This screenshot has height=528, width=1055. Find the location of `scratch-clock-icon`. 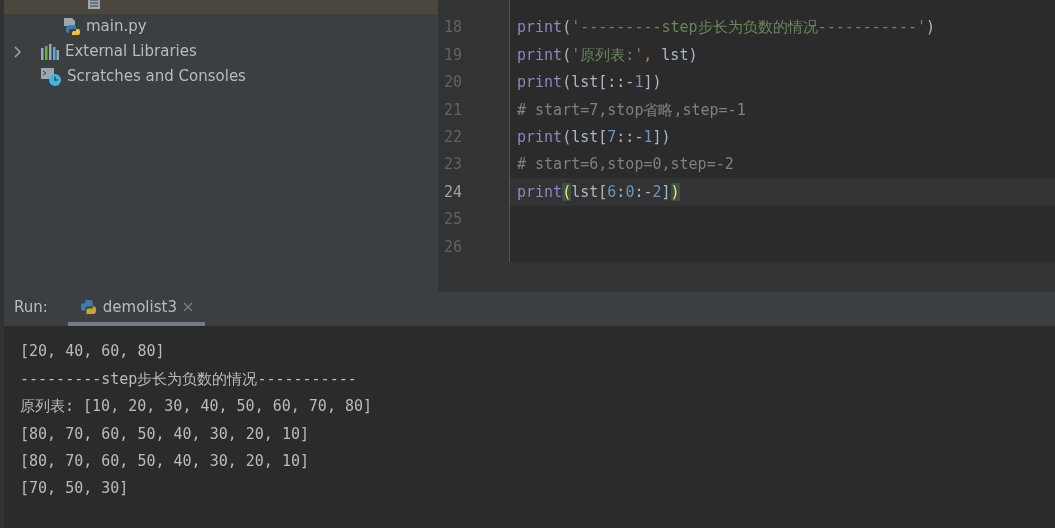

scratch-clock-icon is located at coordinates (51, 76).